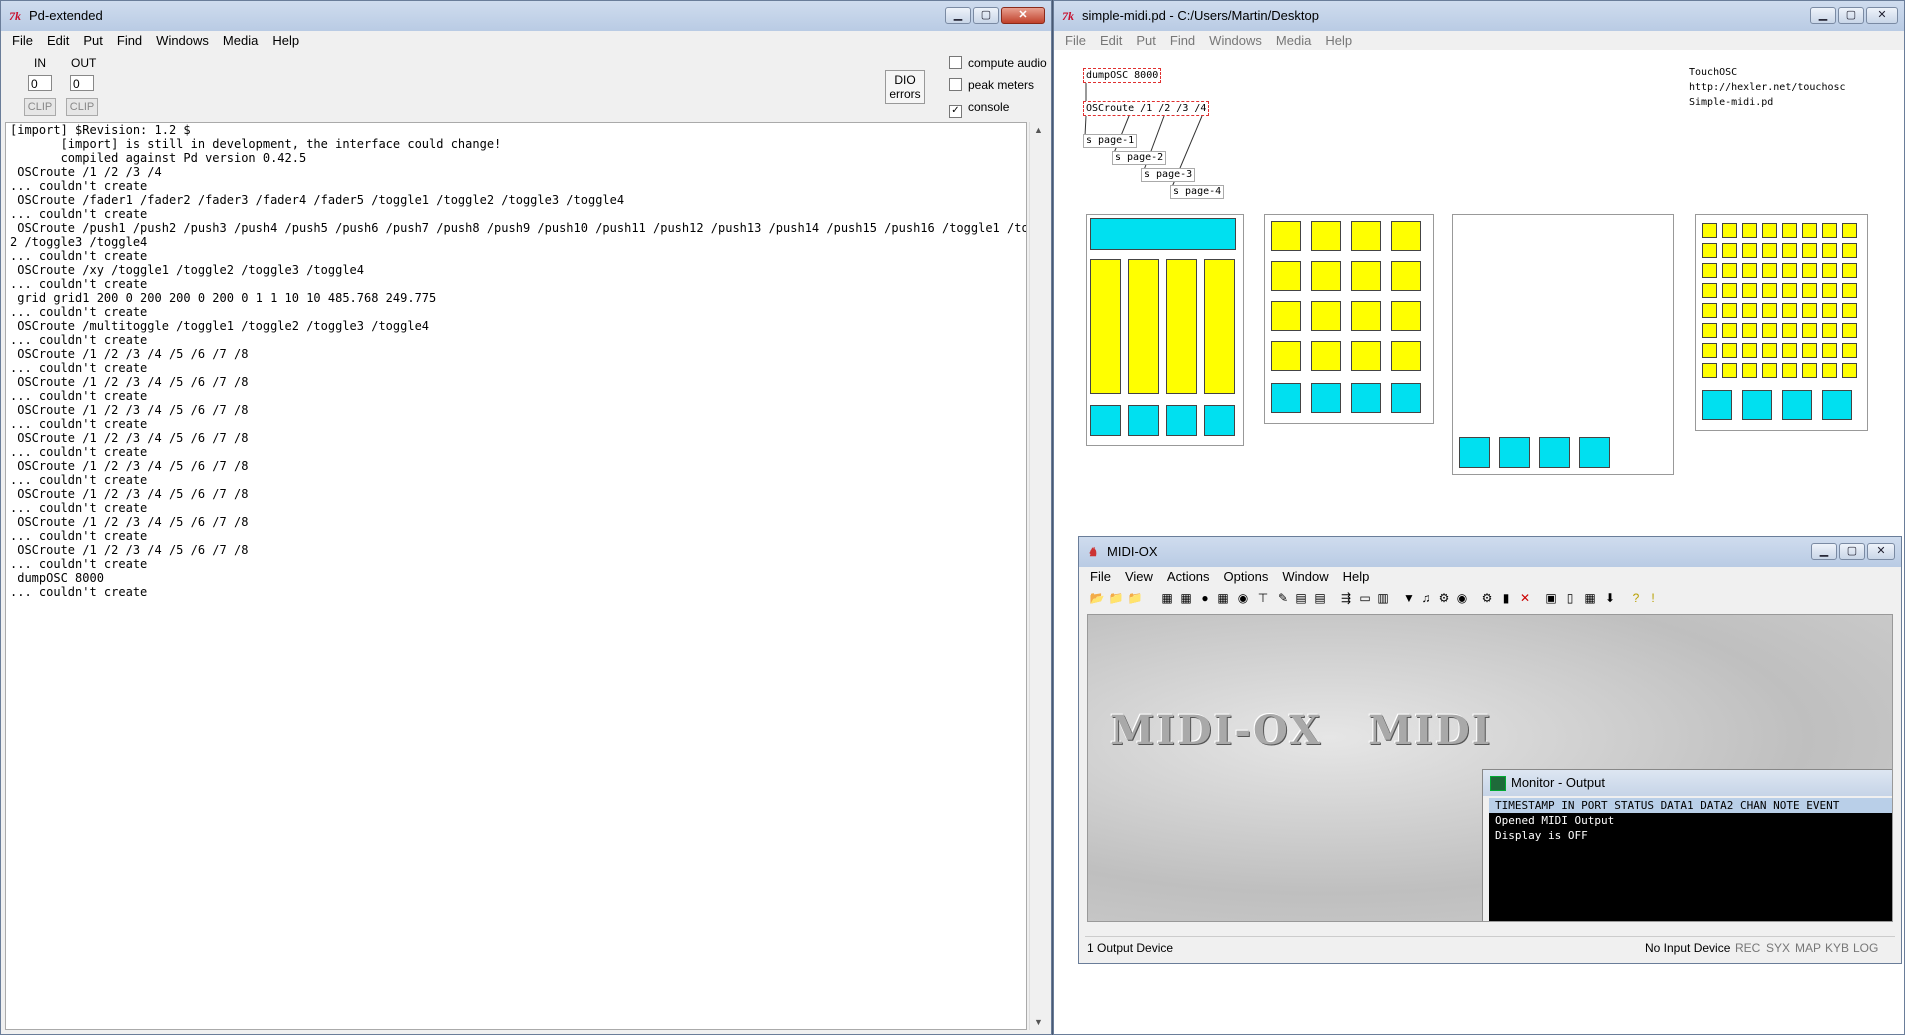 The width and height of the screenshot is (1905, 1035). What do you see at coordinates (979, 109) in the screenshot?
I see `console-checkbox: ✓ console` at bounding box center [979, 109].